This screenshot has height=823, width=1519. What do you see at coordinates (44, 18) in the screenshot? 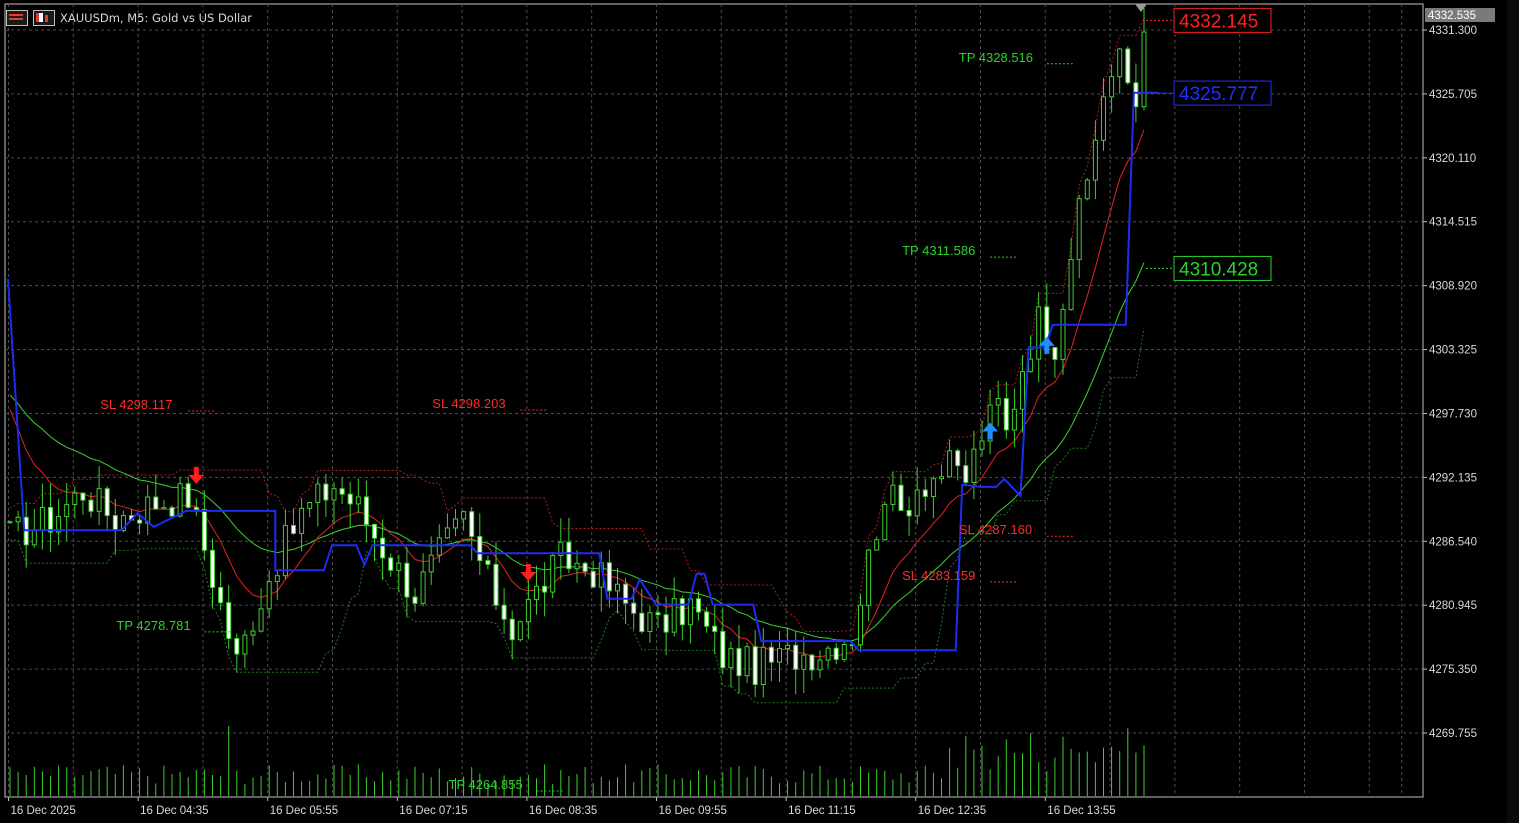
I see `one-click-trading-icon` at bounding box center [44, 18].